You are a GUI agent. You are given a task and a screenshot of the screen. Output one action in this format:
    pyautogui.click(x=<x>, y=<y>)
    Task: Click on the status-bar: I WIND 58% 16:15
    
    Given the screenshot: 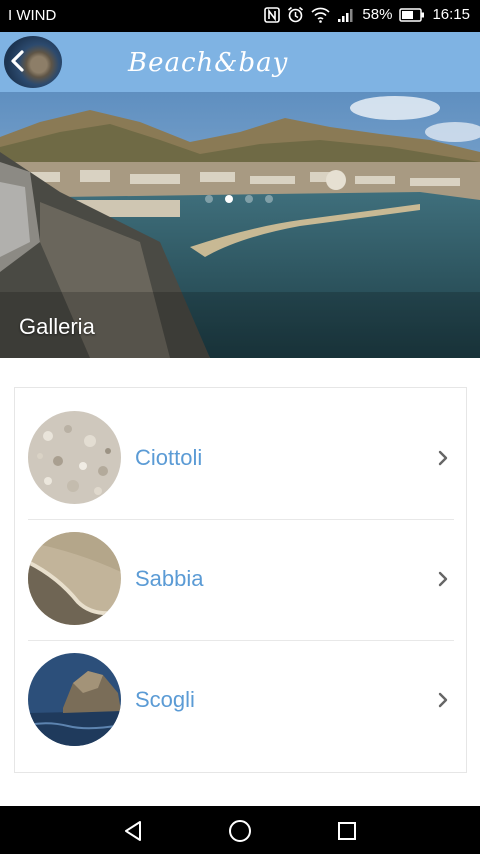 What is the action you would take?
    pyautogui.click(x=240, y=16)
    